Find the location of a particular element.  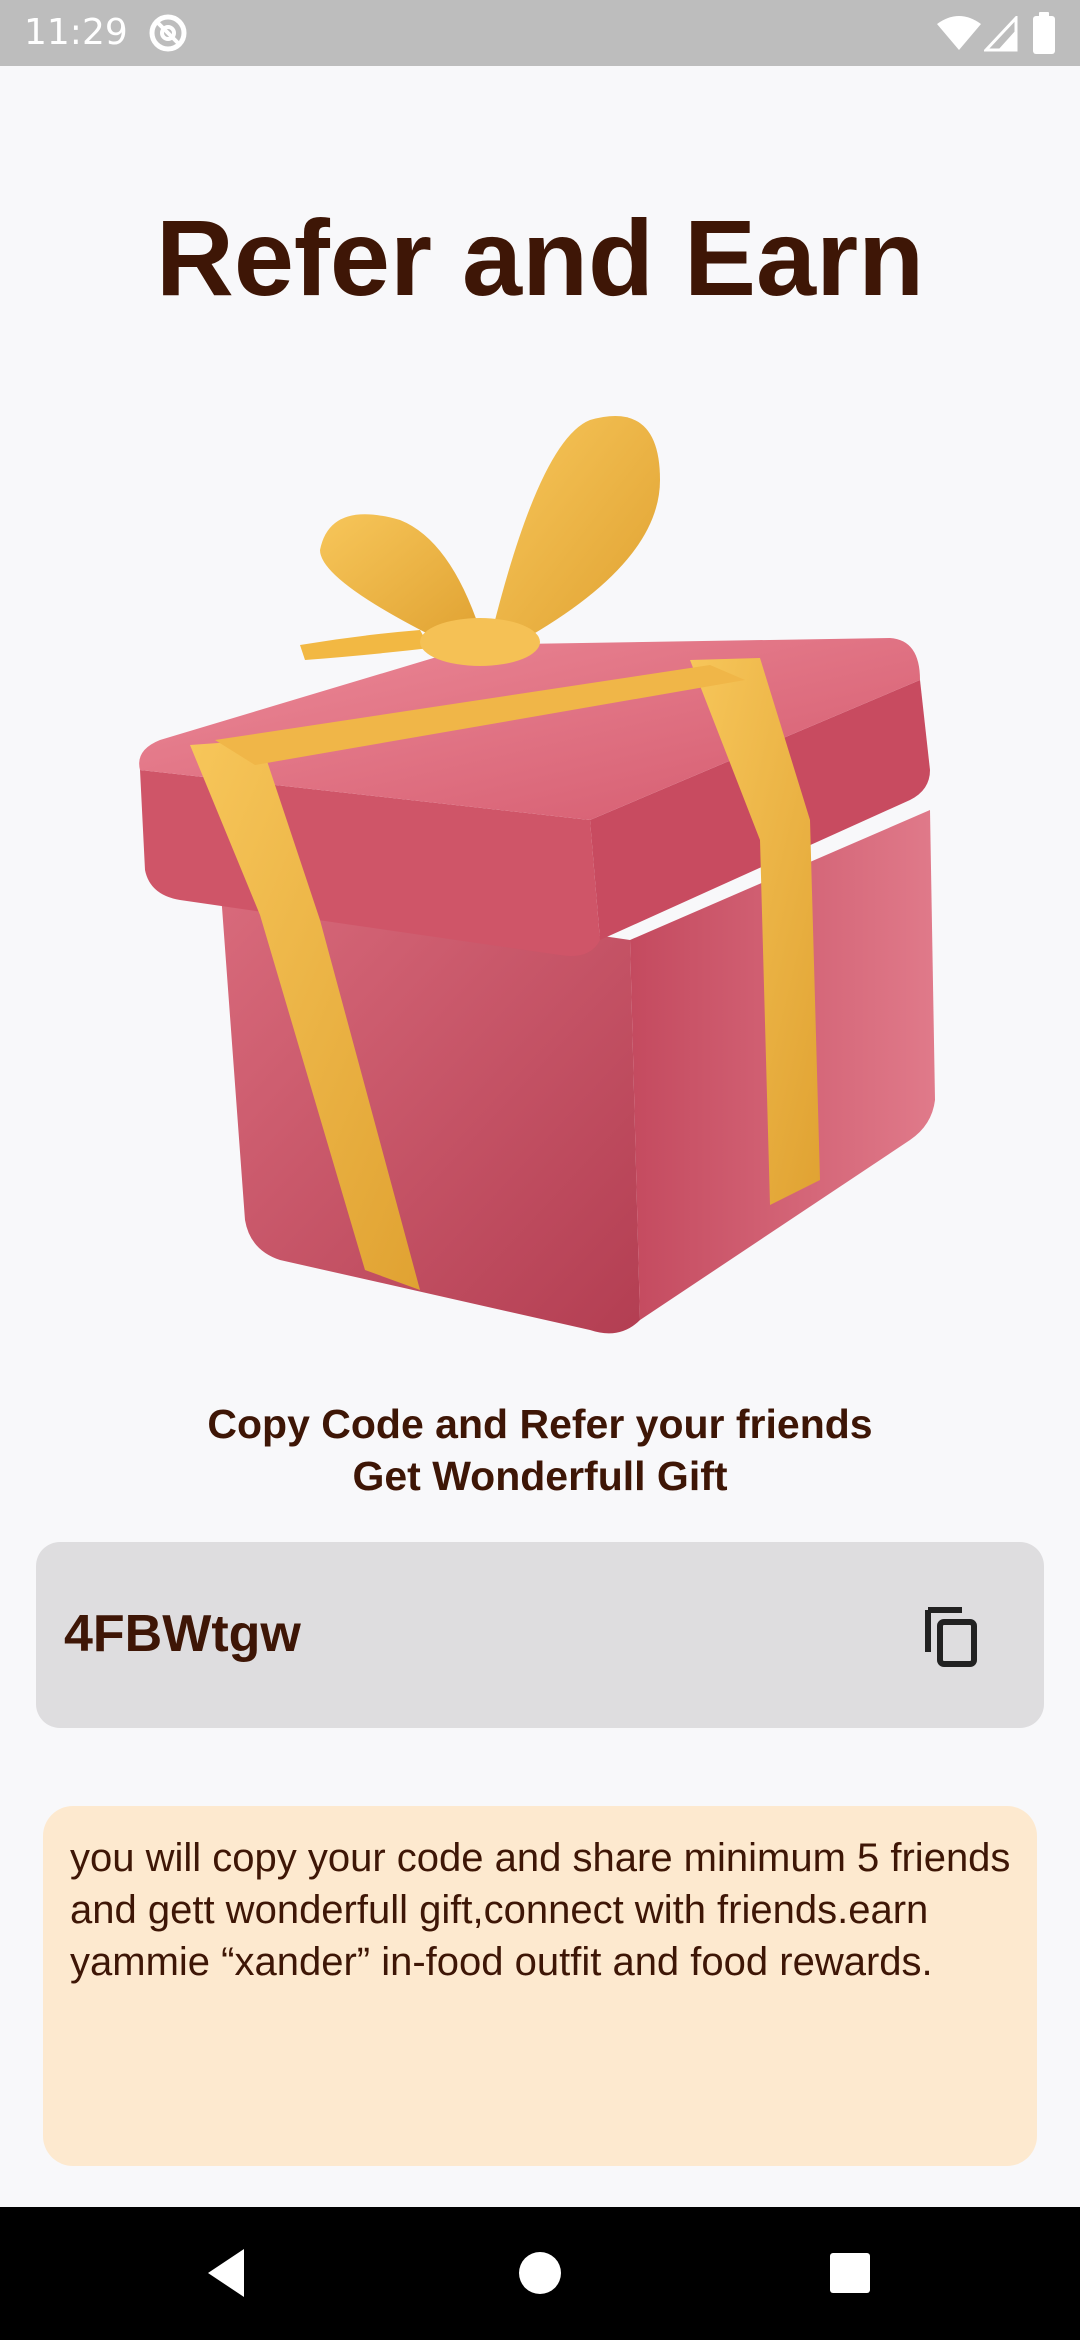

recents-icon is located at coordinates (850, 2273).